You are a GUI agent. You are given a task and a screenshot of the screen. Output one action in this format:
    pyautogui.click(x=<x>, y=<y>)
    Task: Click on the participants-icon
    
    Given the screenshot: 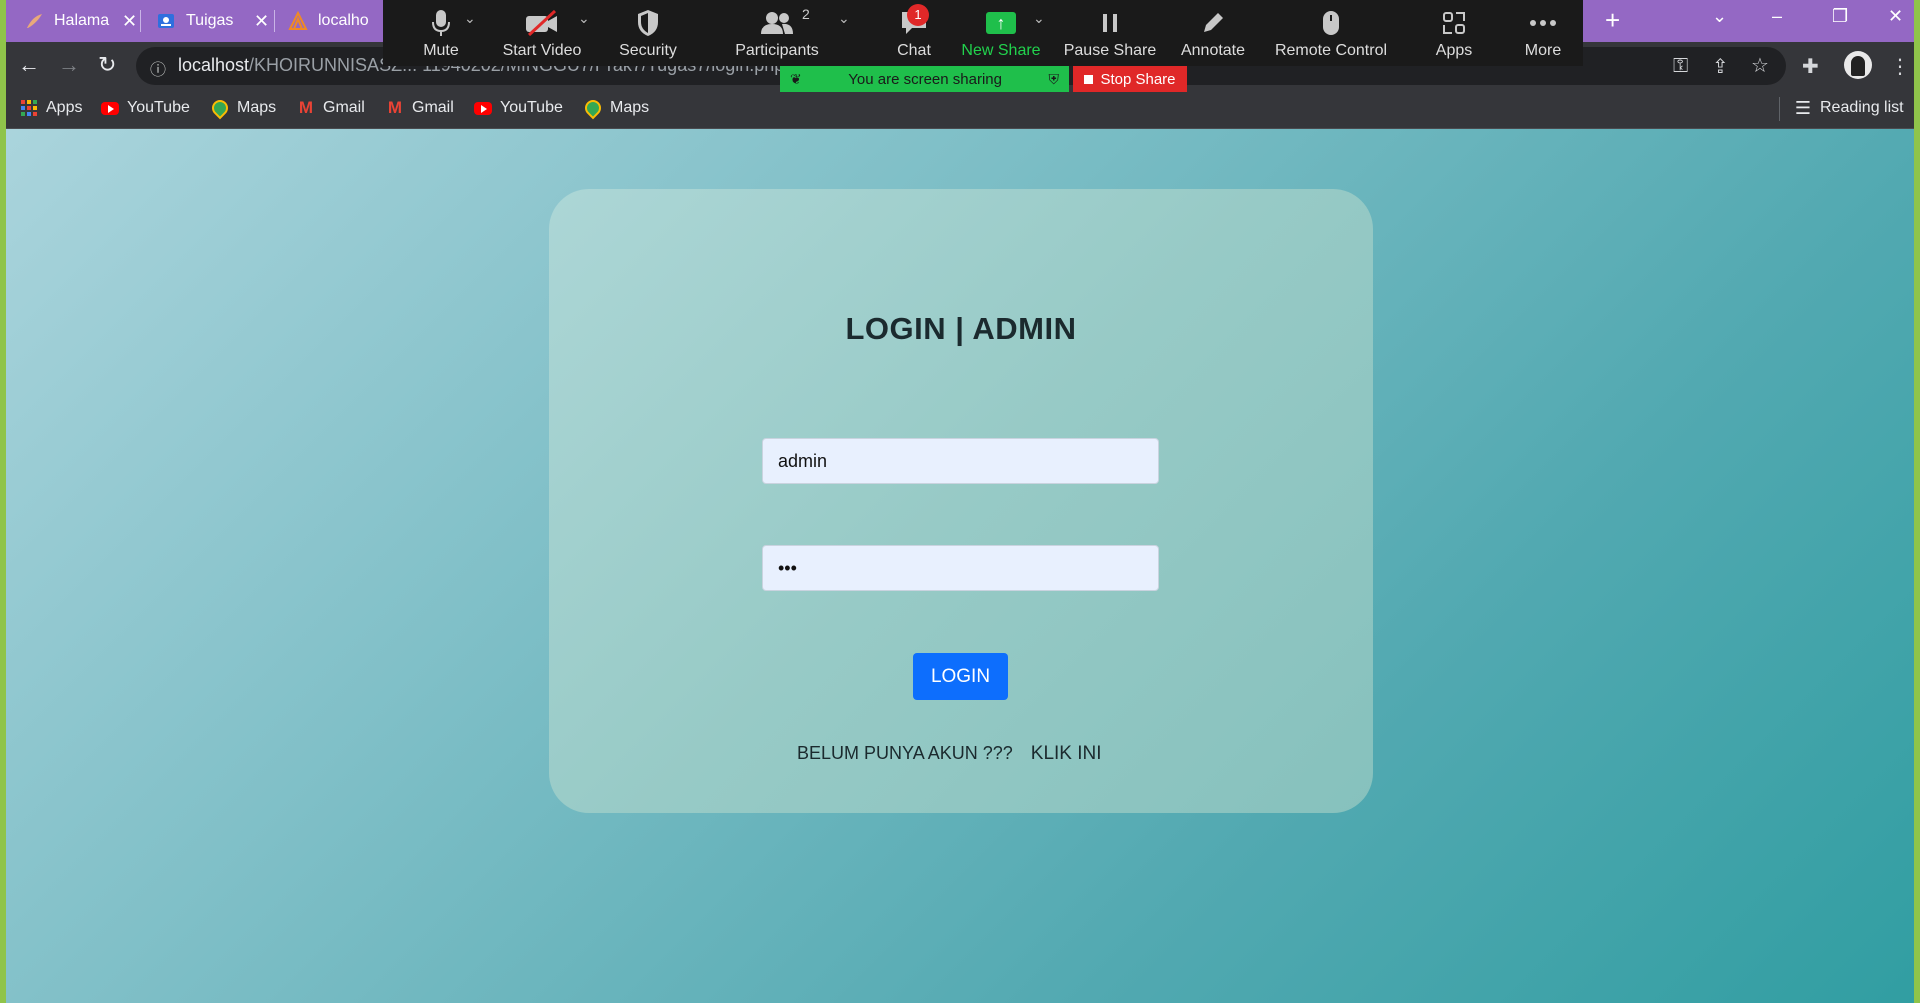 What is the action you would take?
    pyautogui.click(x=777, y=23)
    